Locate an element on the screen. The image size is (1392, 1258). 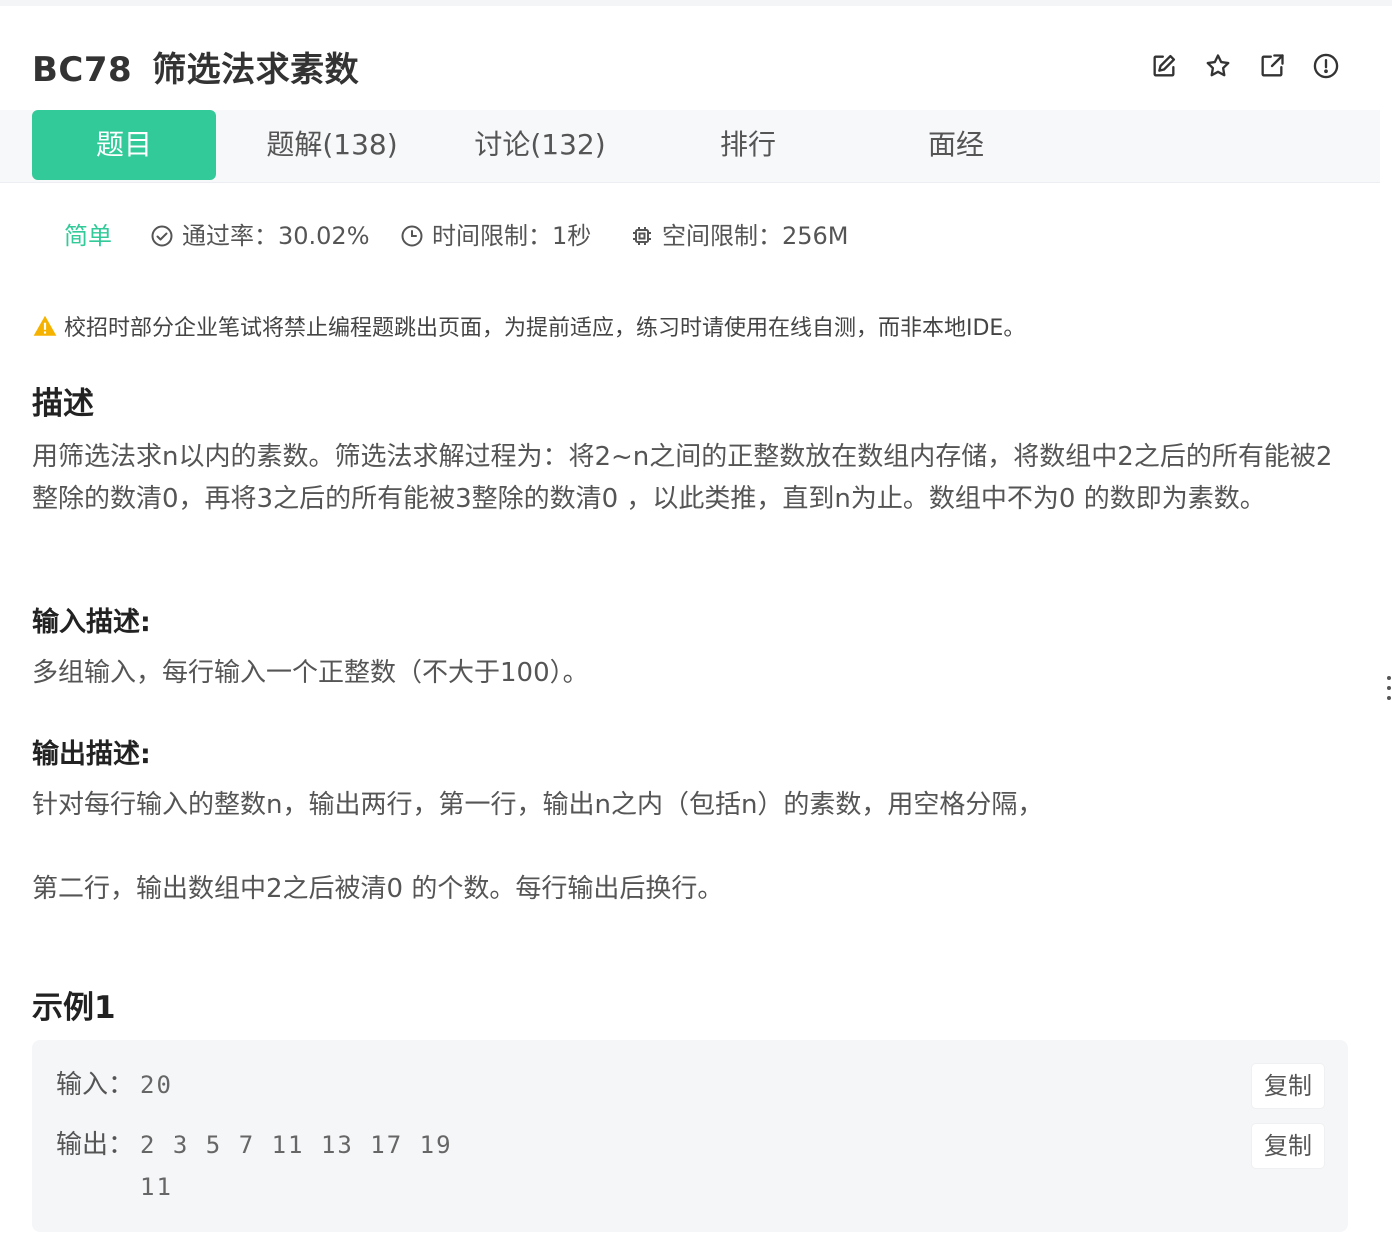
side-drag-handle is located at coordinates (1389, 696).